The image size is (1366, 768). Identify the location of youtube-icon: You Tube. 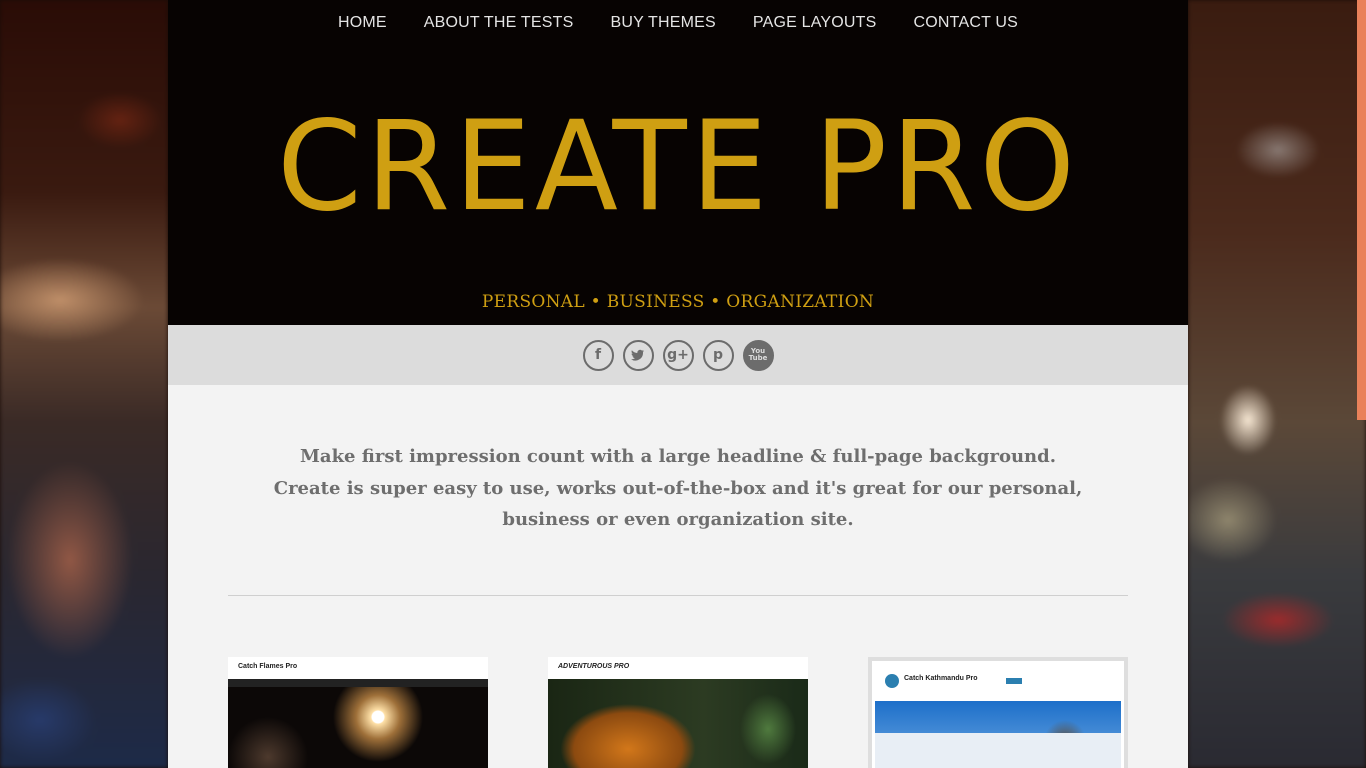
(758, 355).